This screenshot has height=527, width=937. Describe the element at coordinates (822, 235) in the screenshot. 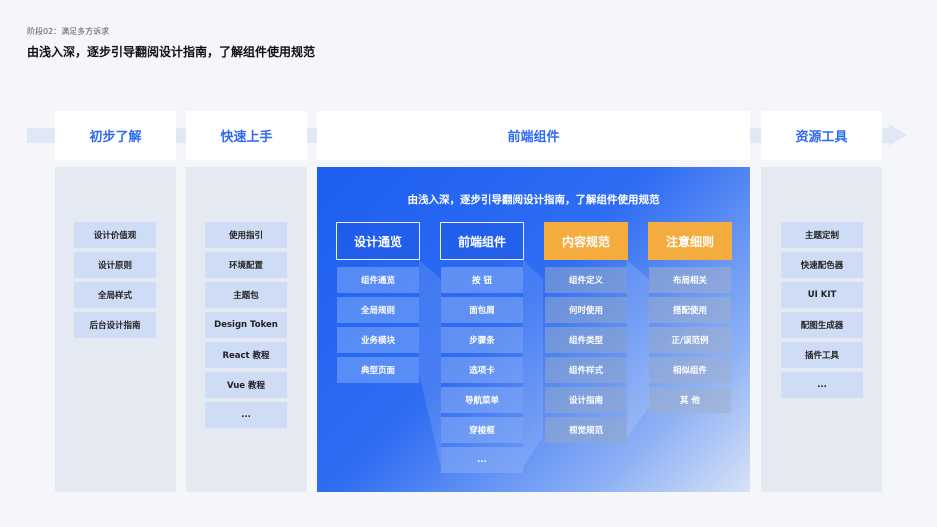

I see `list-item: 主题定制` at that location.